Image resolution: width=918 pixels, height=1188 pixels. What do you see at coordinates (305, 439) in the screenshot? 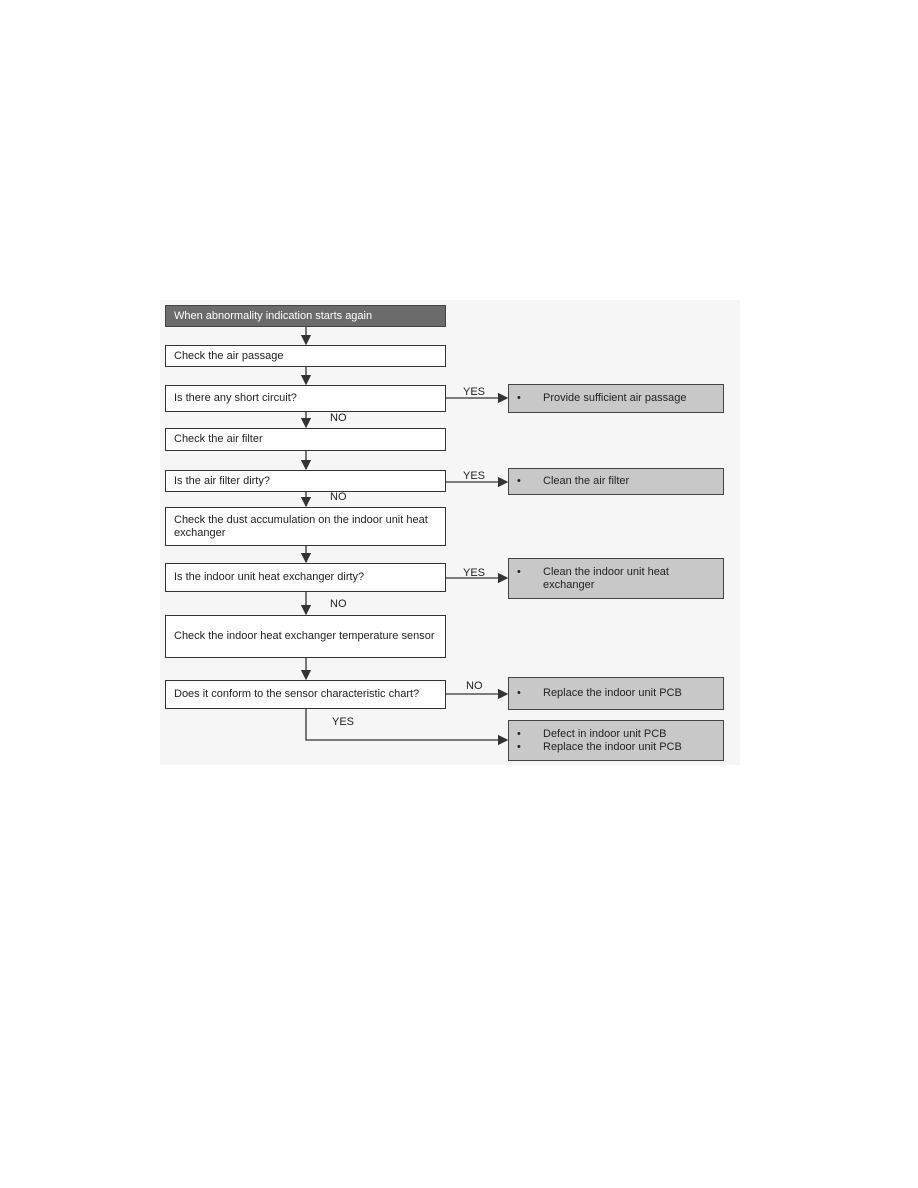
I see `step-box: Check the air filter` at bounding box center [305, 439].